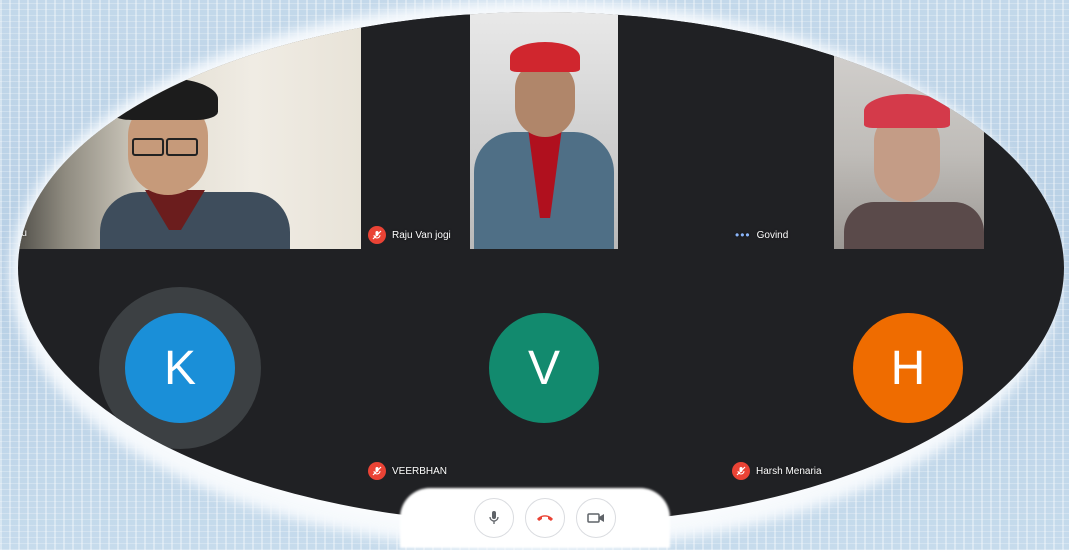  Describe the element at coordinates (726, 130) in the screenshot. I see `tile-govind: ••• Govind` at that location.